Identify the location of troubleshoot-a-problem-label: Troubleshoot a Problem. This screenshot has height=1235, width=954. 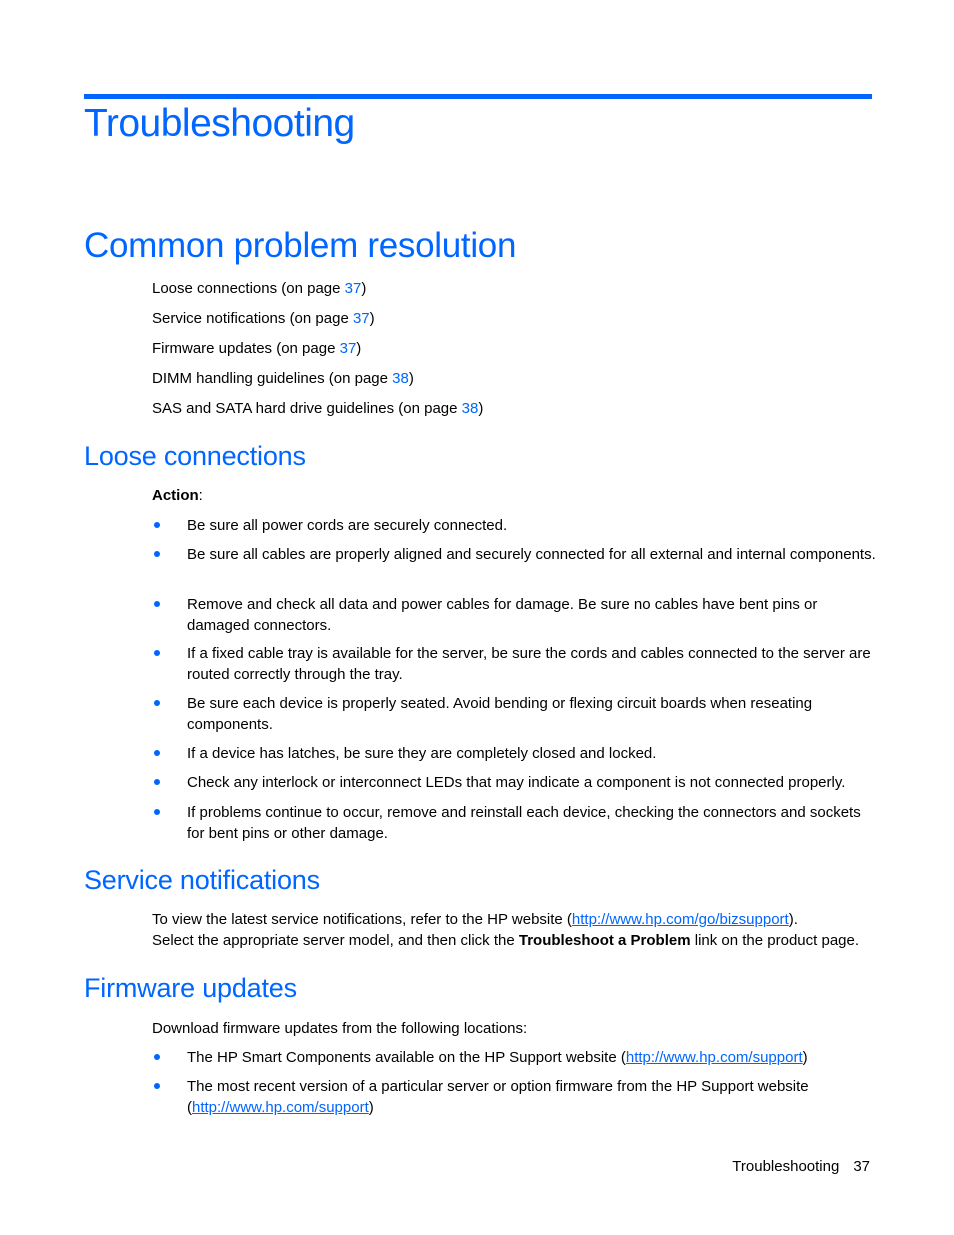
(604, 940).